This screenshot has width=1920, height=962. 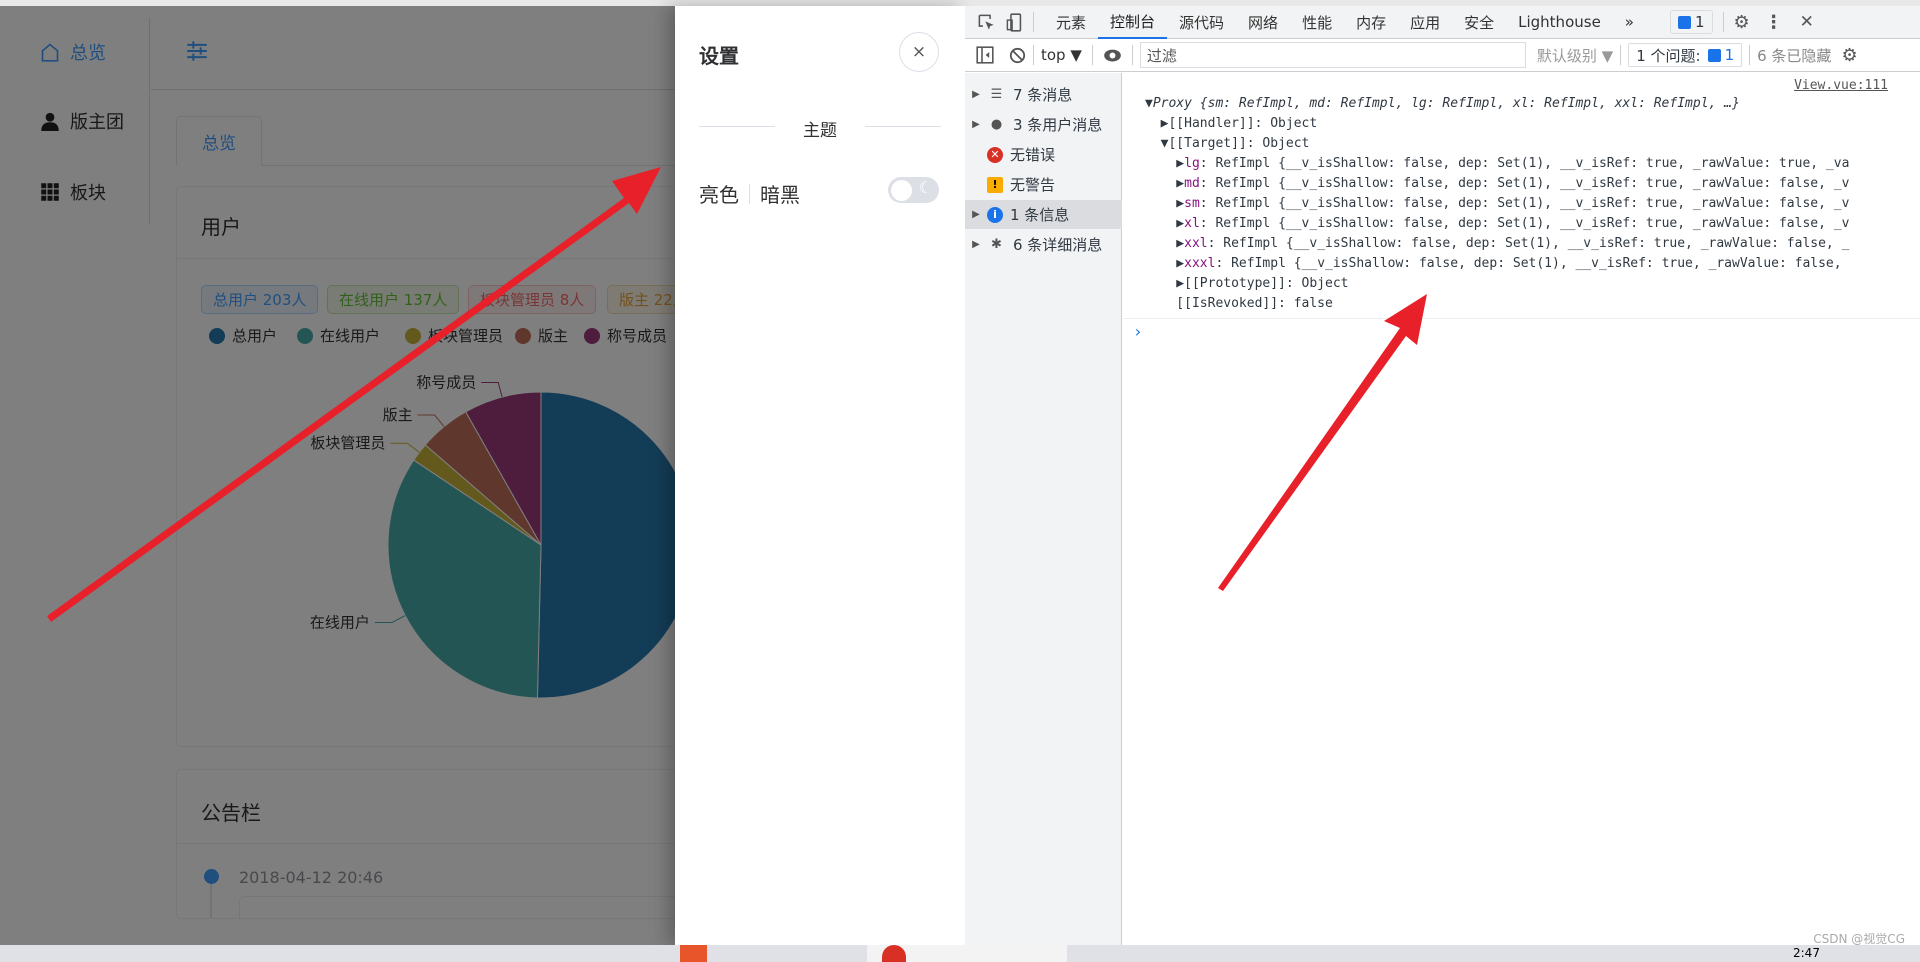 I want to click on console-divider, so click(x=1521, y=318).